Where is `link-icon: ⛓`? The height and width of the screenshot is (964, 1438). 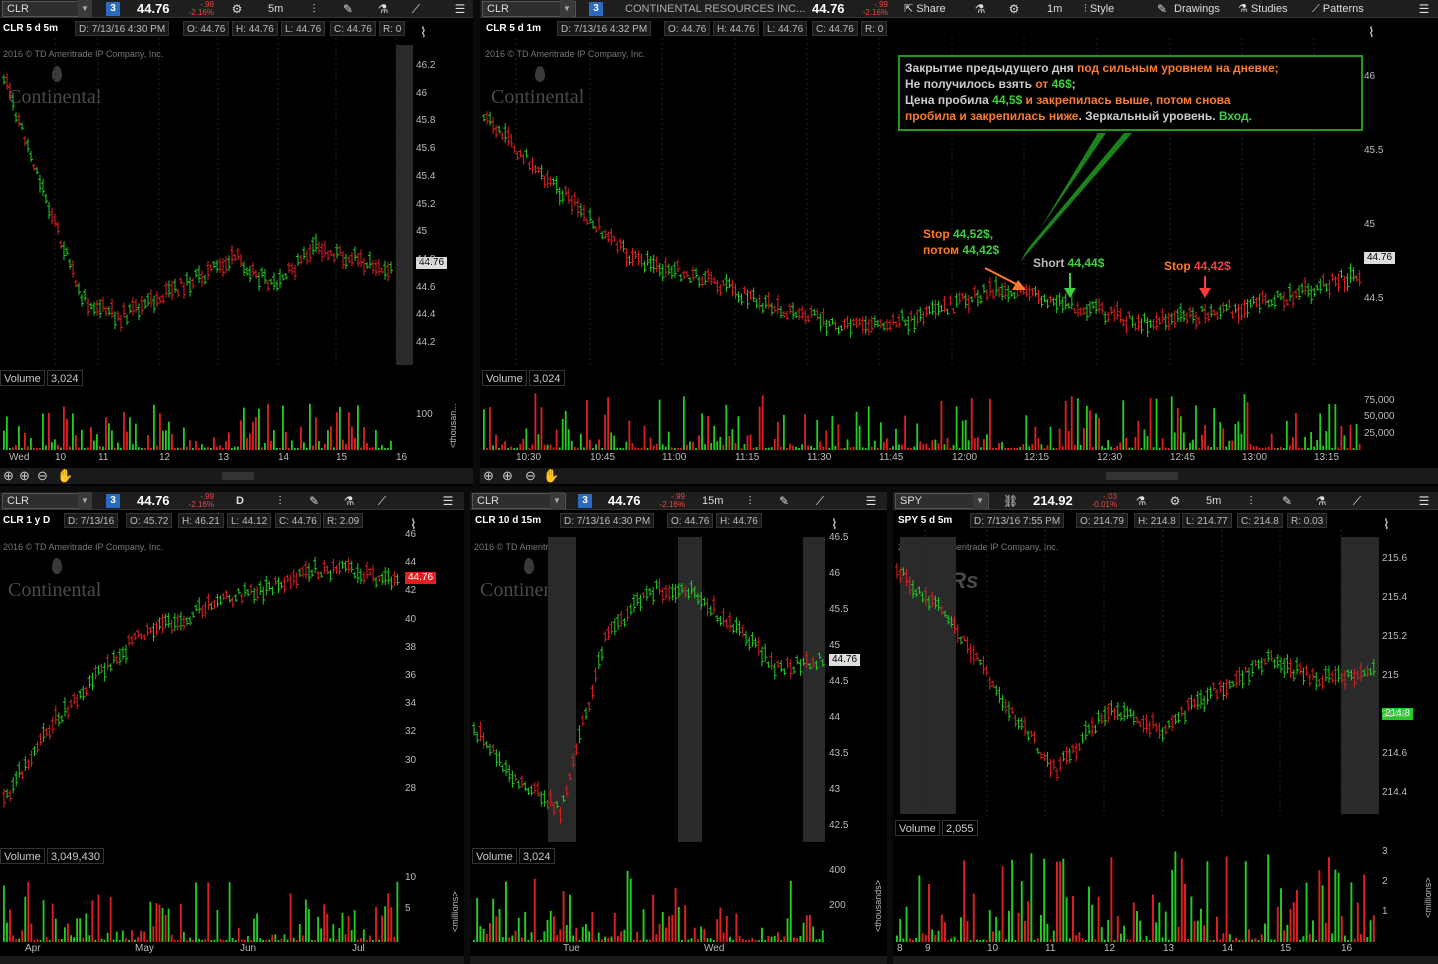 link-icon: ⛓ is located at coordinates (1010, 501).